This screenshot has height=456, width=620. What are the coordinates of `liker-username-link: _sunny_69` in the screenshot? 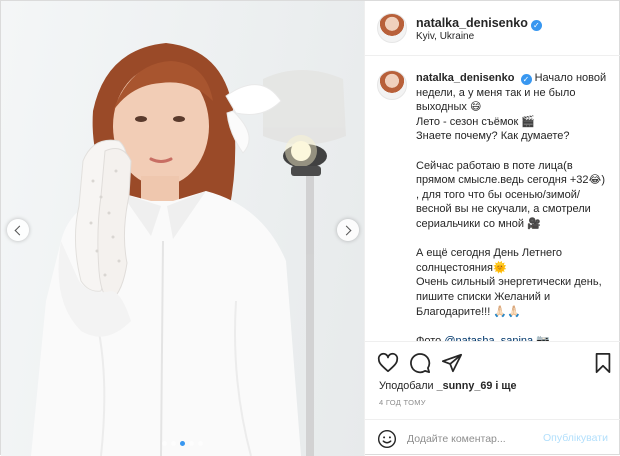 It's located at (465, 386).